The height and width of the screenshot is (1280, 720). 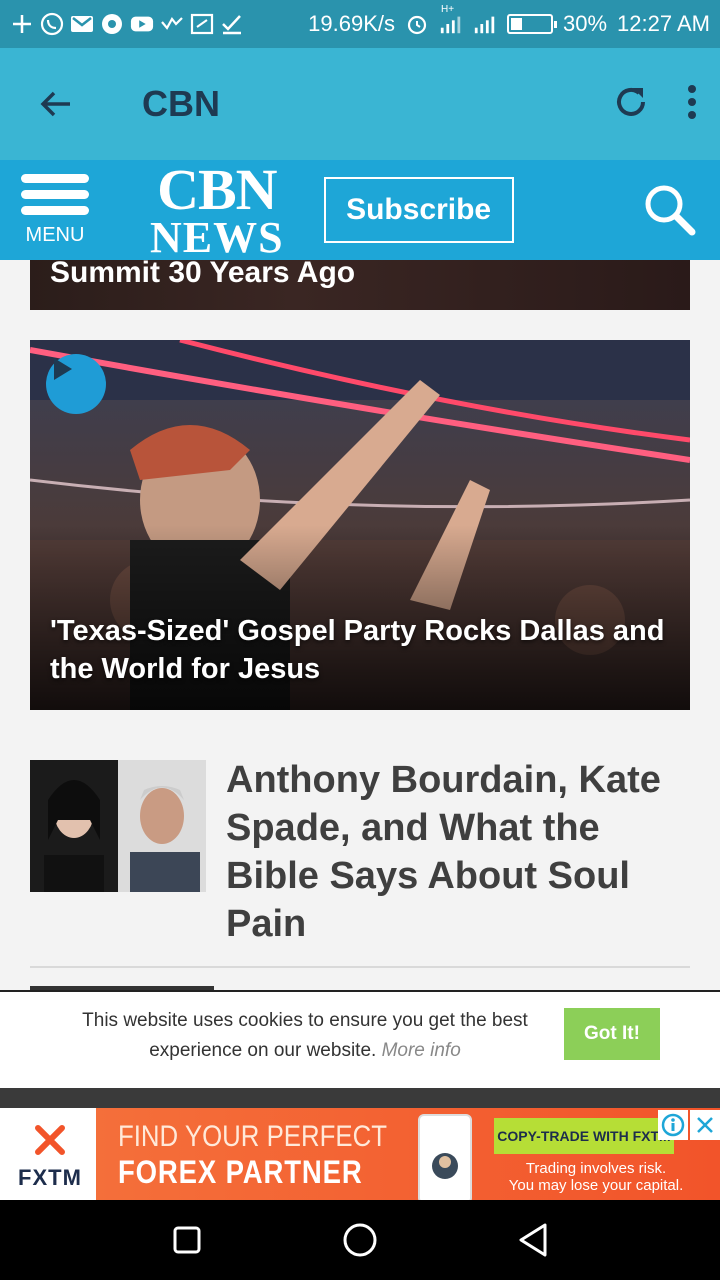 What do you see at coordinates (517, 24) in the screenshot?
I see `battery-level-fill` at bounding box center [517, 24].